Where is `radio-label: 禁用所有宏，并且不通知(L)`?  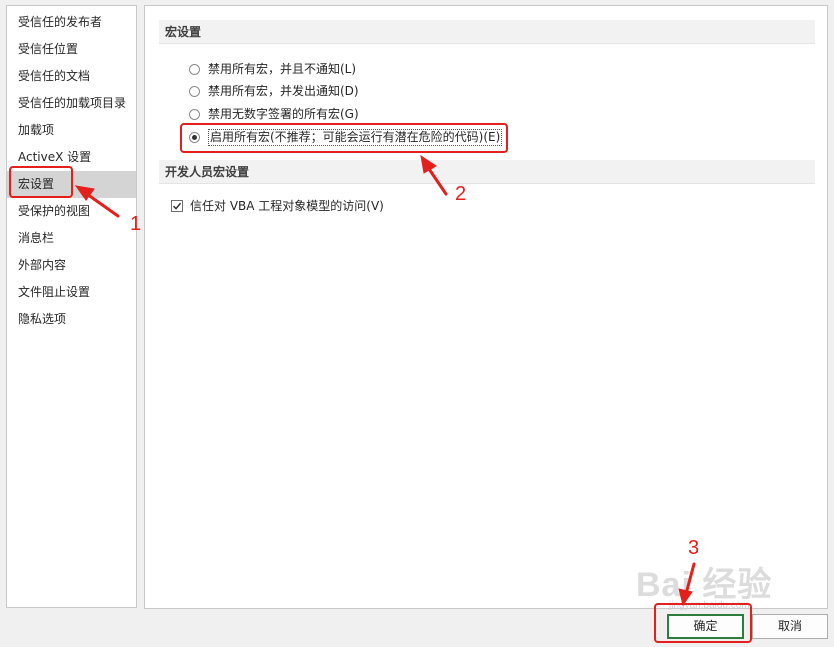
radio-label: 禁用所有宏，并且不通知(L) is located at coordinates (282, 69).